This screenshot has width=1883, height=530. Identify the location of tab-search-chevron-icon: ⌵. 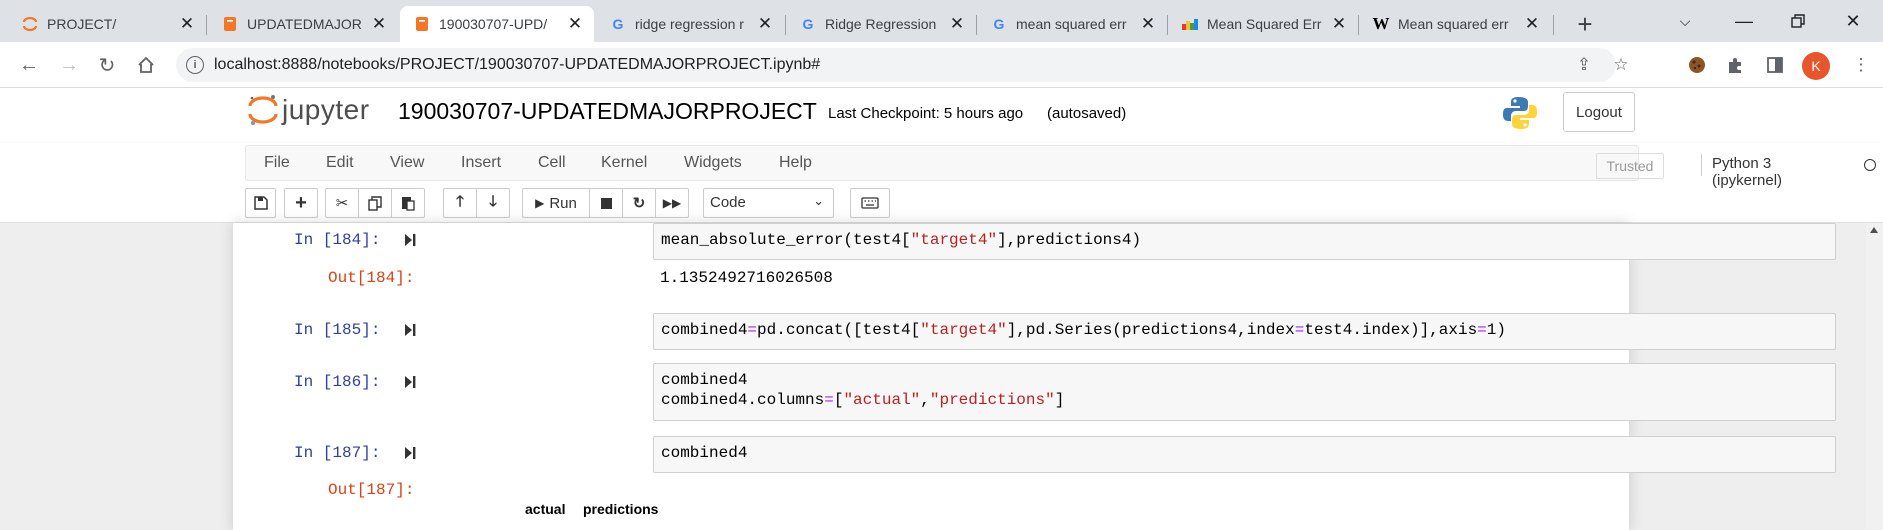
(1685, 21).